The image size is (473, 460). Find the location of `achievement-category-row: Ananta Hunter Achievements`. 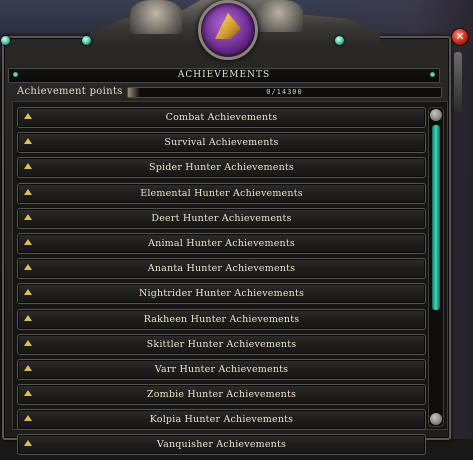

achievement-category-row: Ananta Hunter Achievements is located at coordinates (221, 269).